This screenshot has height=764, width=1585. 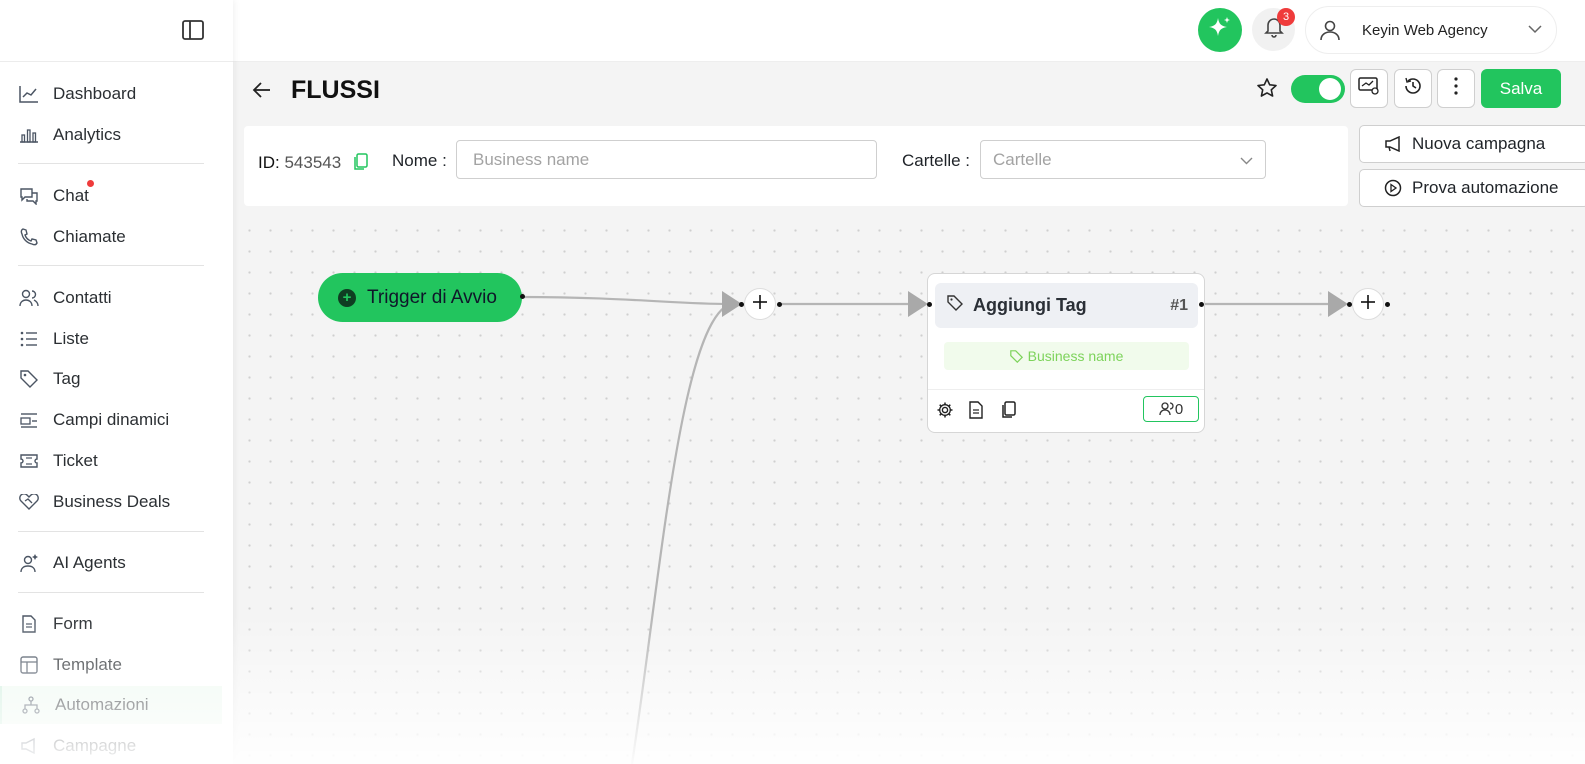 I want to click on id-value: 543543, so click(x=313, y=162).